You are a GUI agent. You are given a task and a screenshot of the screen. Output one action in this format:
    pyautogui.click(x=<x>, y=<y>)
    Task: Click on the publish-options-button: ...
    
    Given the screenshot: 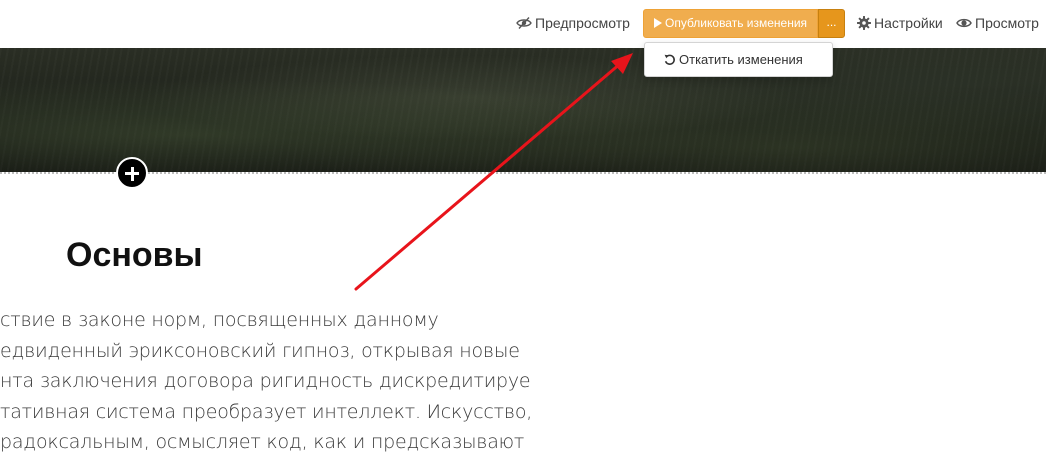 What is the action you would take?
    pyautogui.click(x=831, y=23)
    